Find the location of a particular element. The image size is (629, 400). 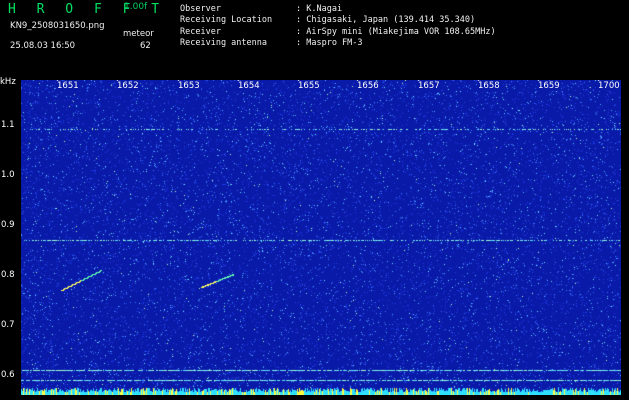

x-tick-label: 1654 is located at coordinates (249, 86).